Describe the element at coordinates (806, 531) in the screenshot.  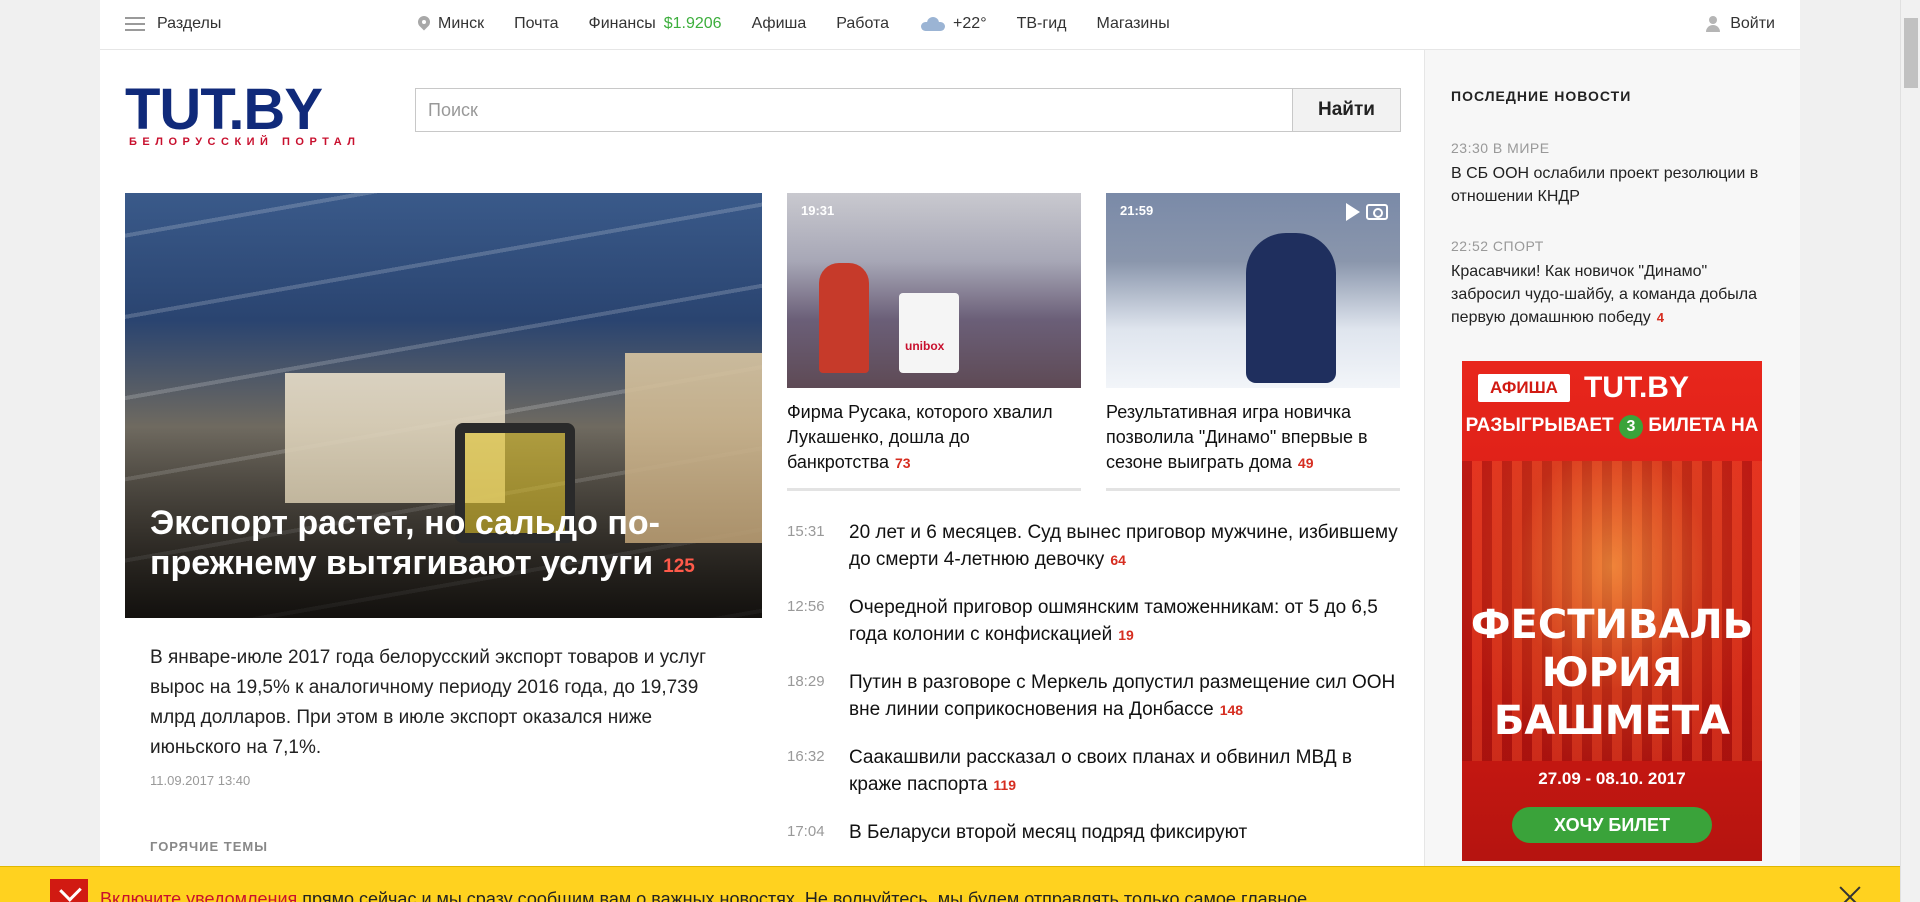
I see `news-time: 15:31` at that location.